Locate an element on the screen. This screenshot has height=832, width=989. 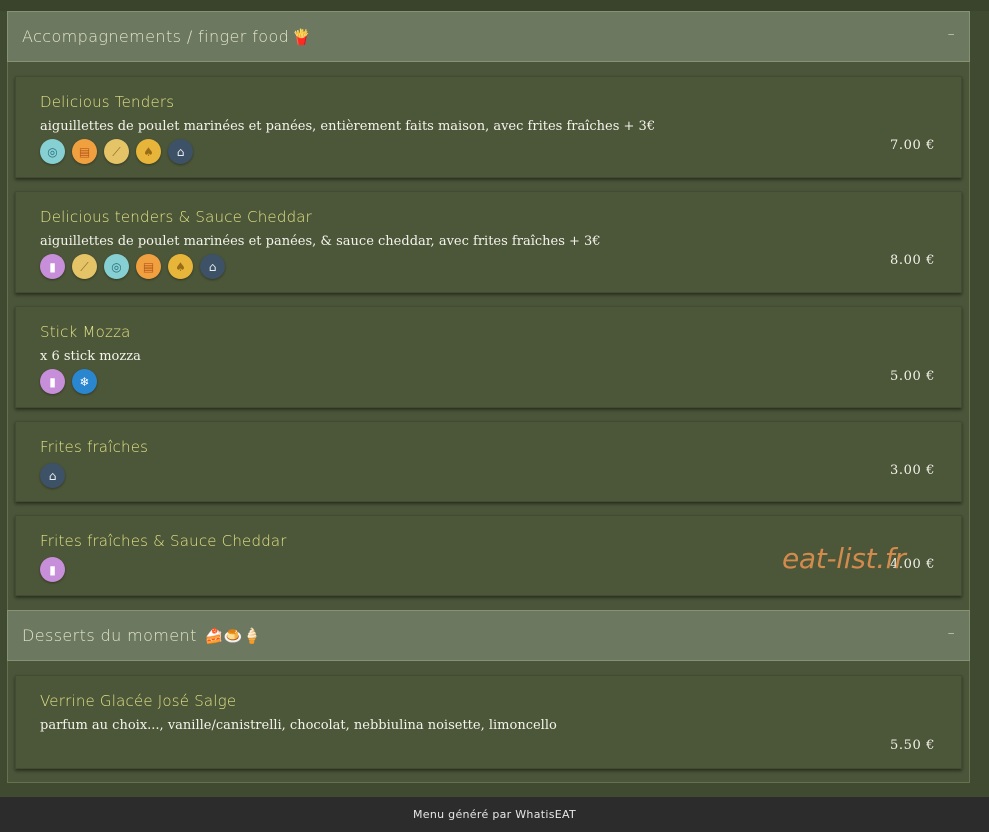
item-name: Frites fraîches is located at coordinates (94, 447).